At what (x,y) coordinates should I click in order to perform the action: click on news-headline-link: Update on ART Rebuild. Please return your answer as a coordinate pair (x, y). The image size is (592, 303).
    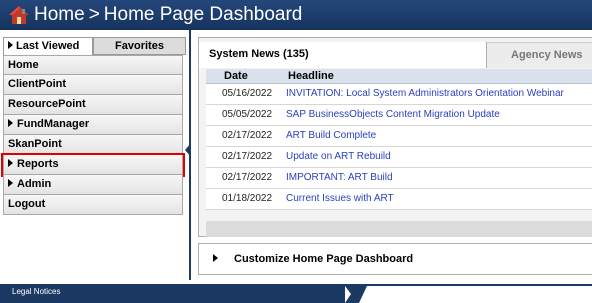
    Looking at the image, I should click on (438, 157).